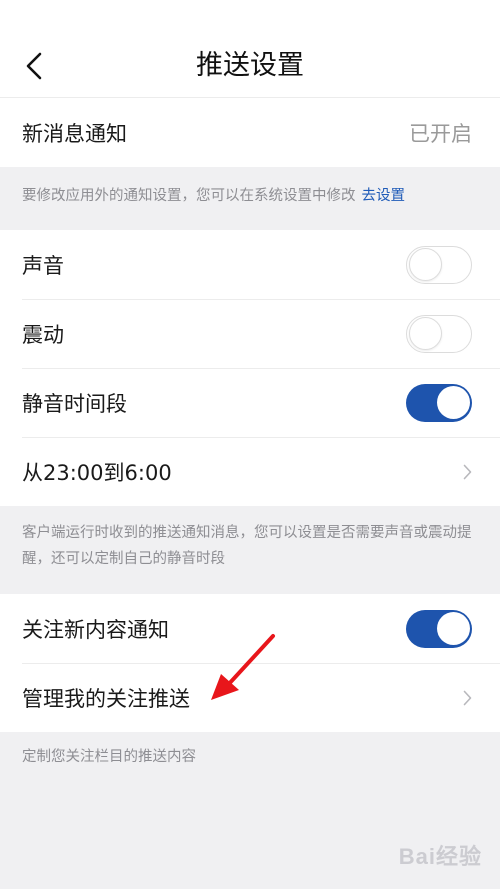 Image resolution: width=500 pixels, height=889 pixels. I want to click on vibrate-toggle, so click(439, 333).